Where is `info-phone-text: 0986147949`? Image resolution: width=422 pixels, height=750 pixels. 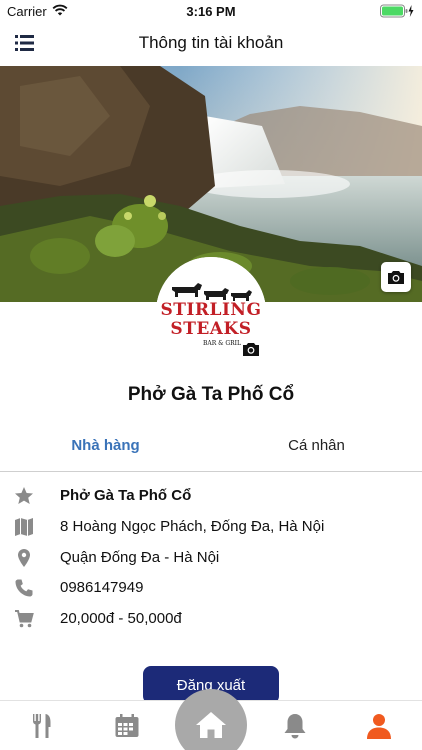
info-phone-text: 0986147949 is located at coordinates (102, 587).